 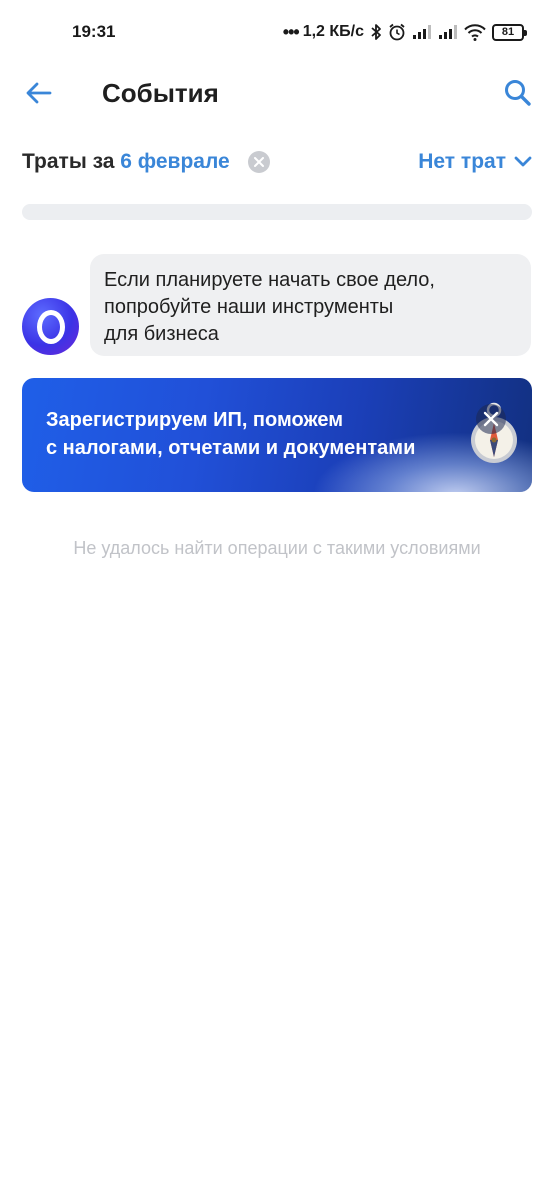 I want to click on app-bar: События, so click(x=277, y=93).